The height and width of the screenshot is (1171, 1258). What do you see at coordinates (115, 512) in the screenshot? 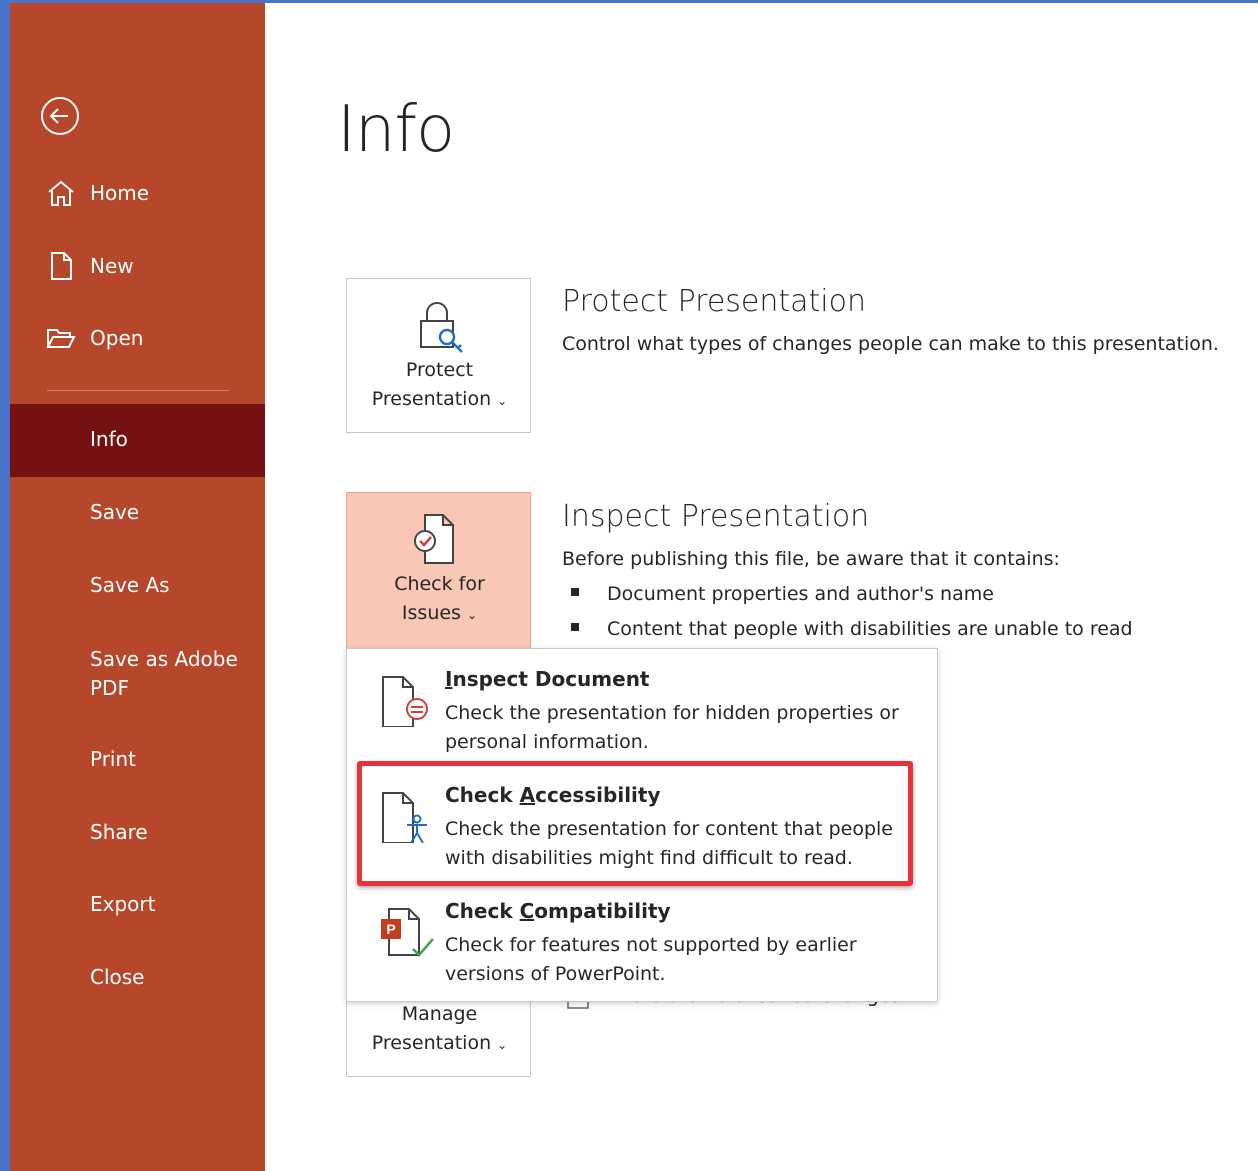
I see `sidebar-item-label: Save` at bounding box center [115, 512].